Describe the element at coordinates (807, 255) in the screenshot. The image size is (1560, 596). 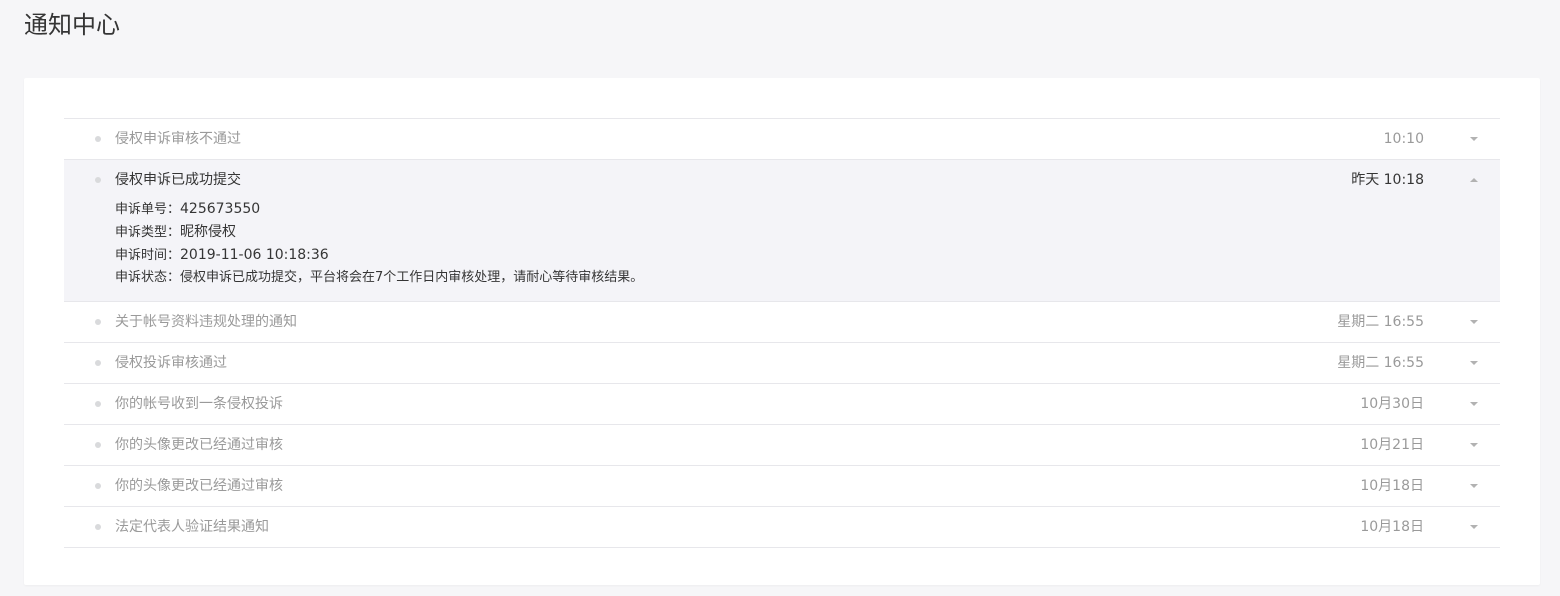
I see `detail-row-appeal-time: 申诉时间：2019-11-06 10:18:36` at that location.